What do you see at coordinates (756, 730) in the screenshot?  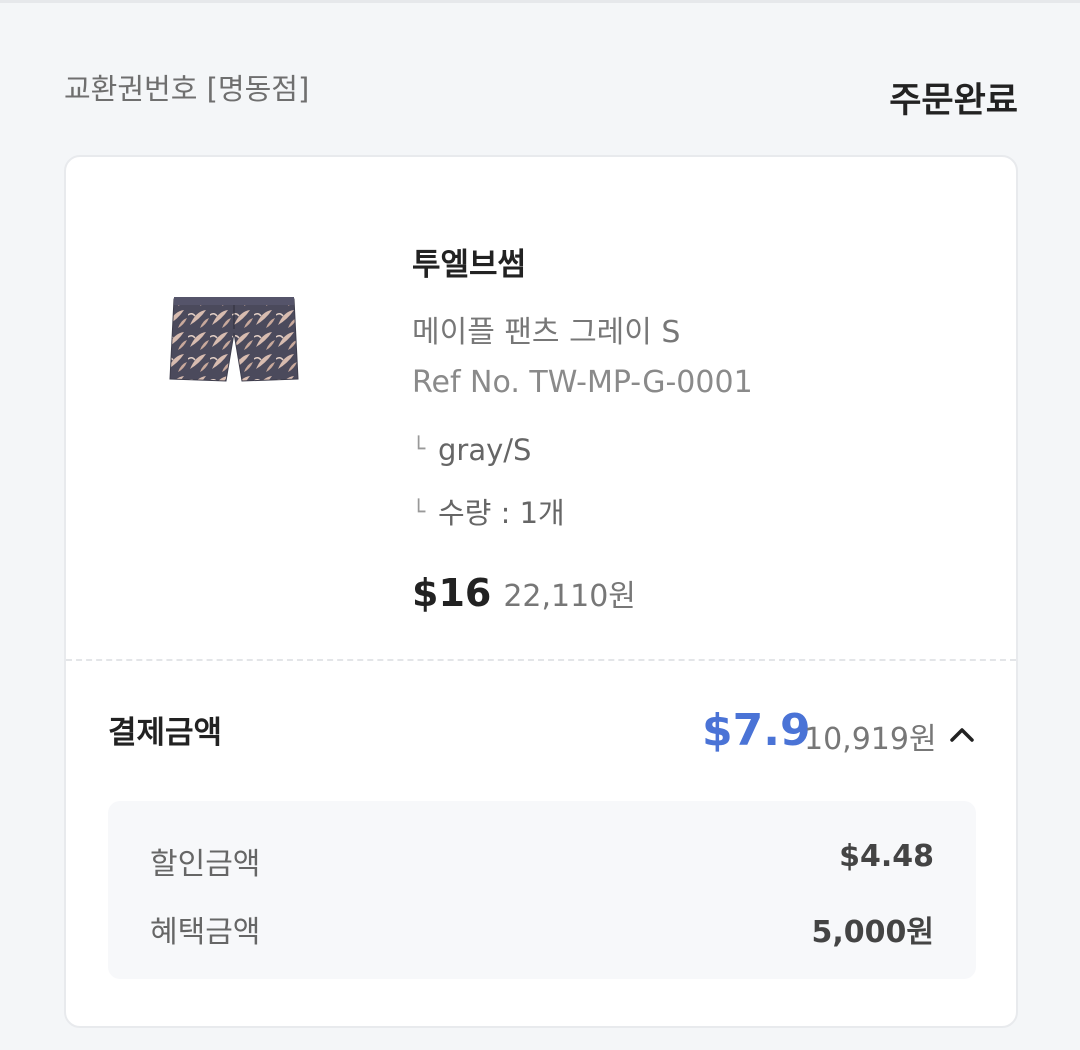 I see `payment-amount-usd: $7.9` at bounding box center [756, 730].